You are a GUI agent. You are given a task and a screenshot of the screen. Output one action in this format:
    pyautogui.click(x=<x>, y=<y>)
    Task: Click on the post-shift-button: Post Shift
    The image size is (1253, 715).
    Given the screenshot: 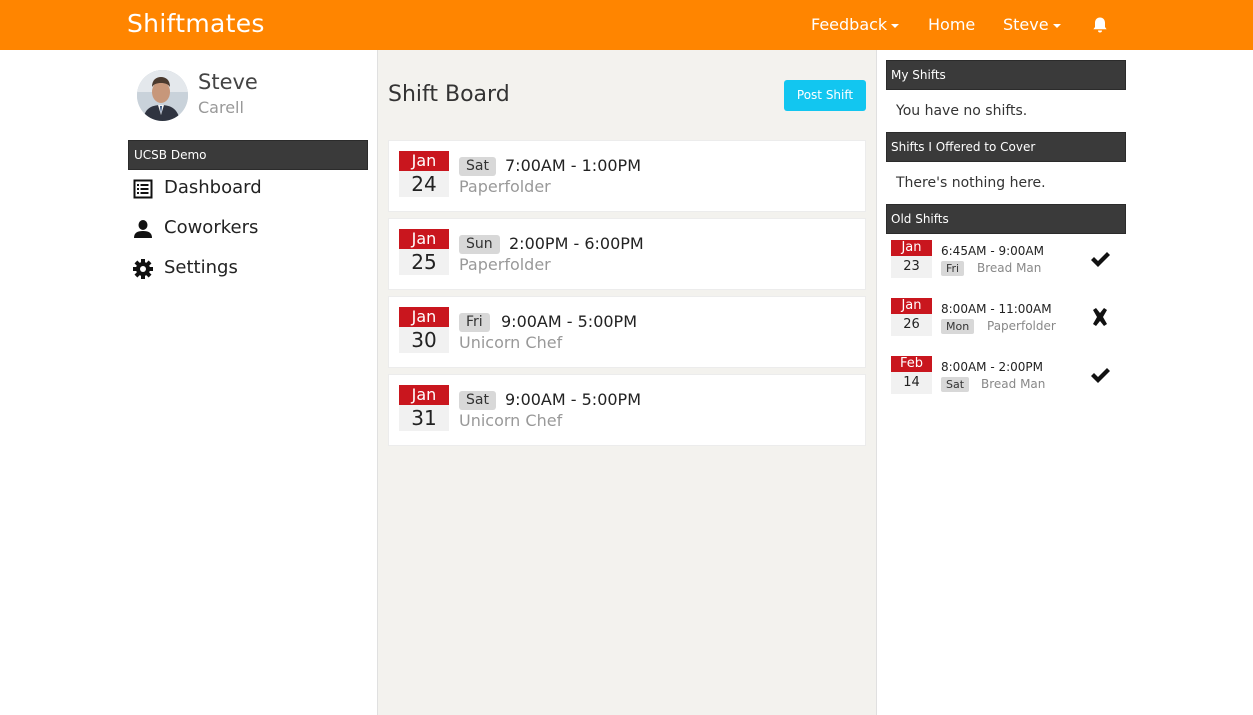 What is the action you would take?
    pyautogui.click(x=825, y=95)
    